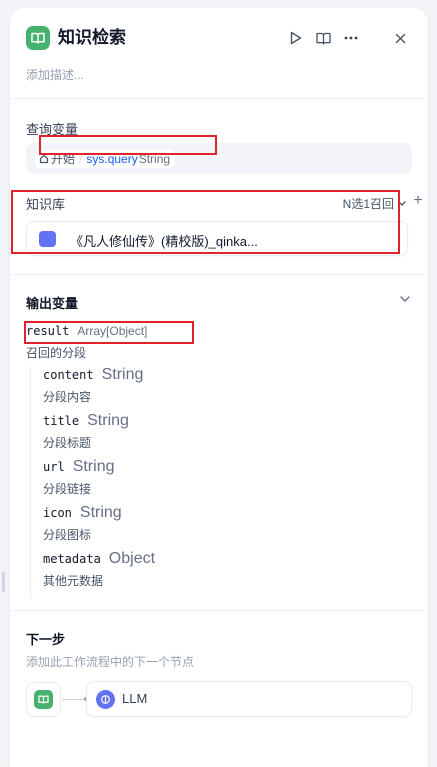 The width and height of the screenshot is (437, 767). What do you see at coordinates (82, 523) in the screenshot?
I see `output-field: icon String 分段图标` at bounding box center [82, 523].